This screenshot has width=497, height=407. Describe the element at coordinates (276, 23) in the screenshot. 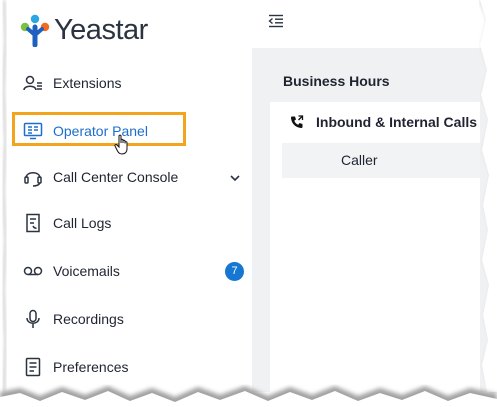

I see `collapse-menu-icon` at that location.